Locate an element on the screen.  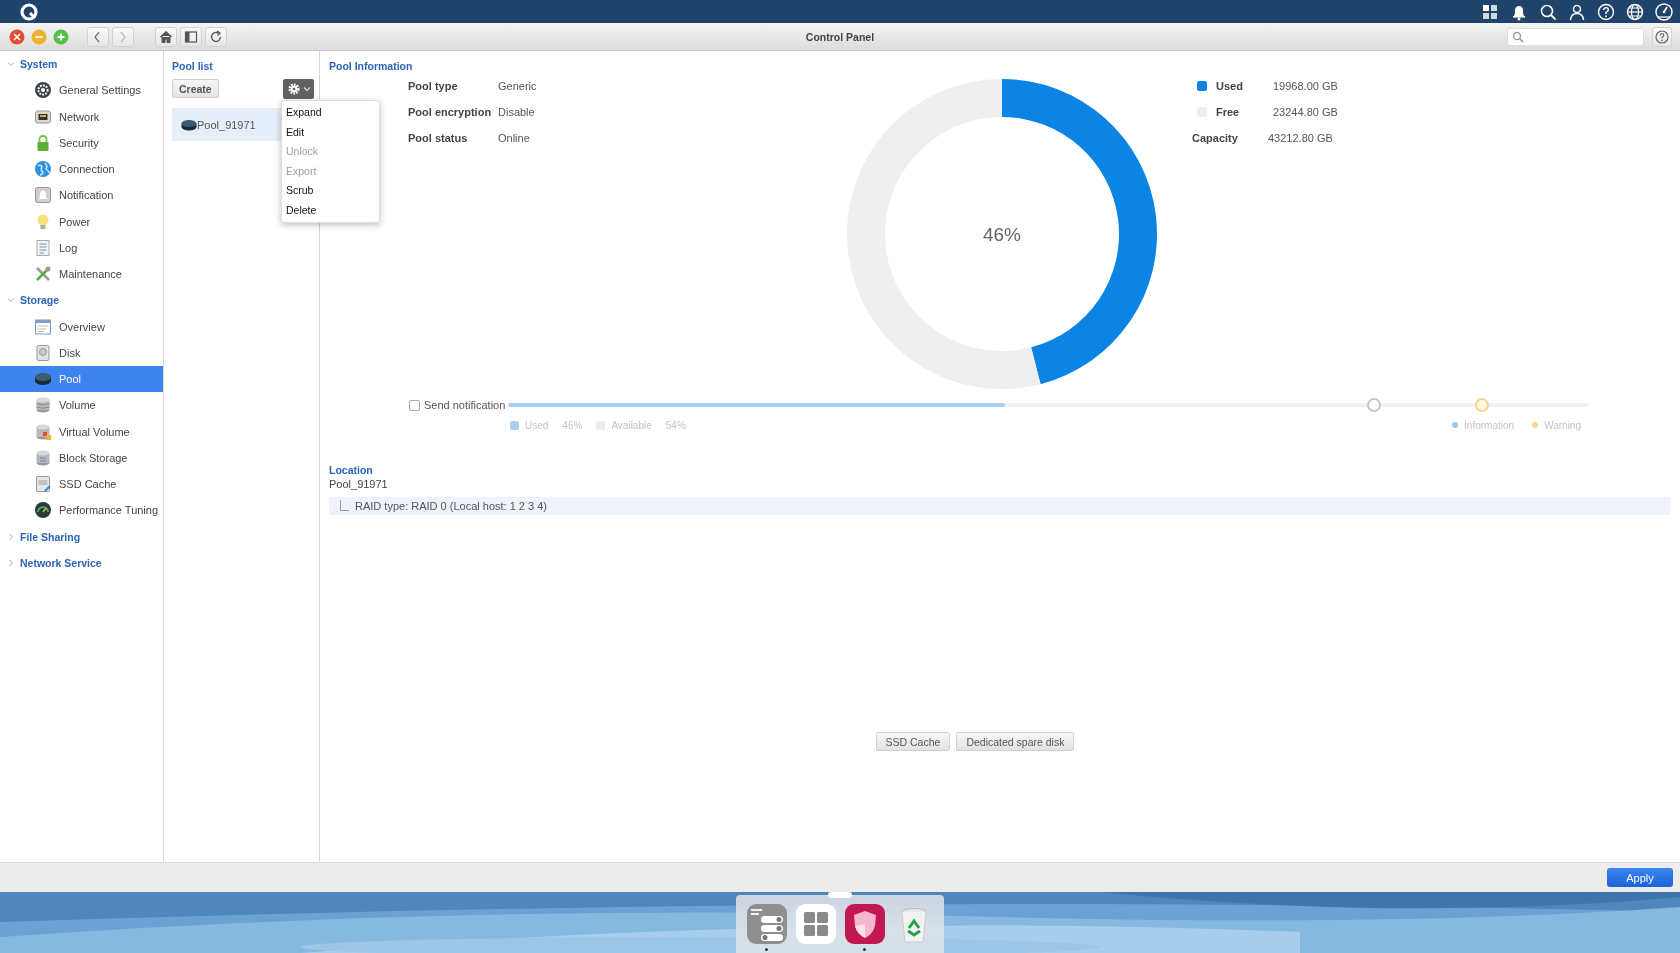
apply-button: Apply is located at coordinates (1640, 877).